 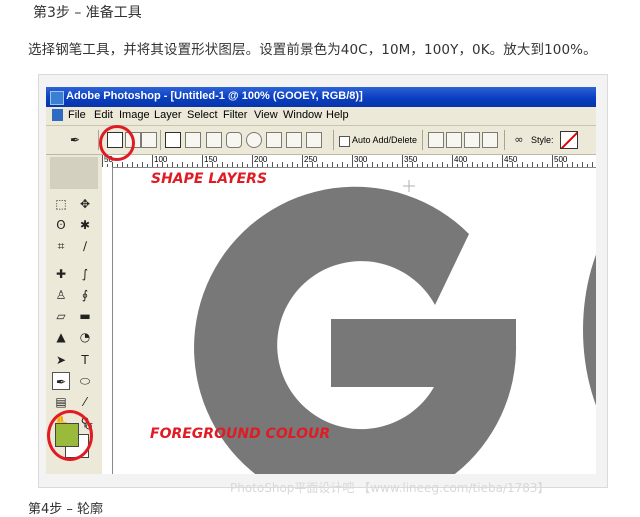 What do you see at coordinates (193, 140) in the screenshot?
I see `freeform-pen-icon` at bounding box center [193, 140].